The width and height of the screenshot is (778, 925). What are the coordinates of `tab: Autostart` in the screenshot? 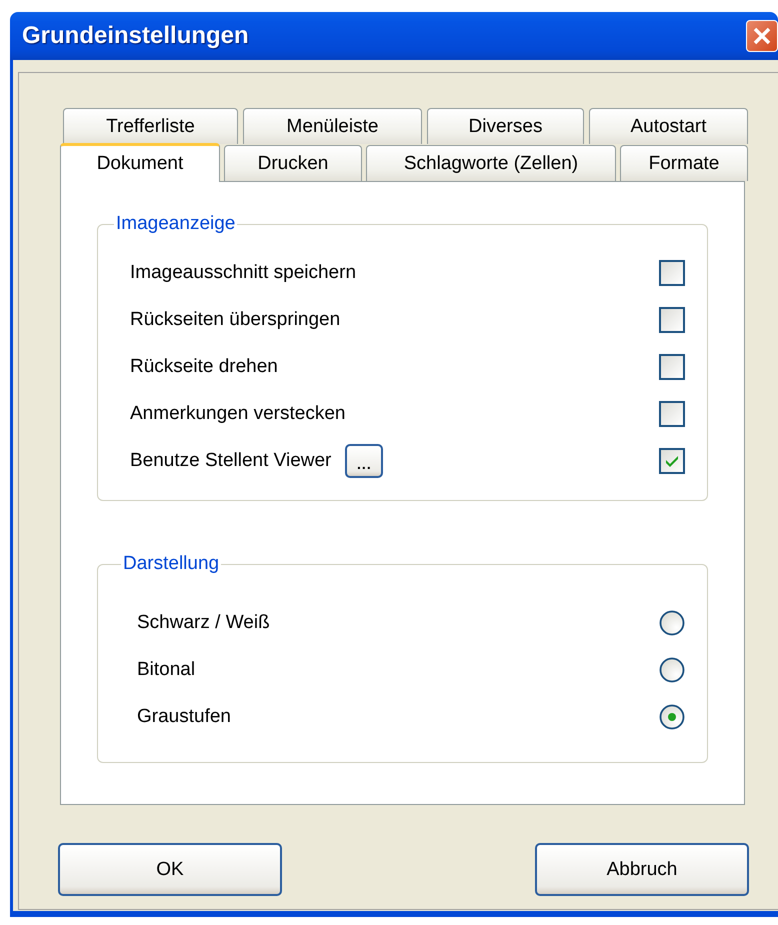 It's located at (668, 126).